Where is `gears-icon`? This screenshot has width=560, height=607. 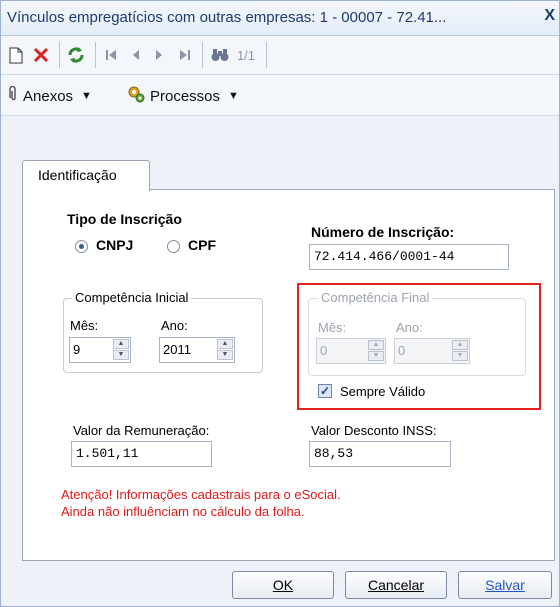
gears-icon is located at coordinates (136, 96).